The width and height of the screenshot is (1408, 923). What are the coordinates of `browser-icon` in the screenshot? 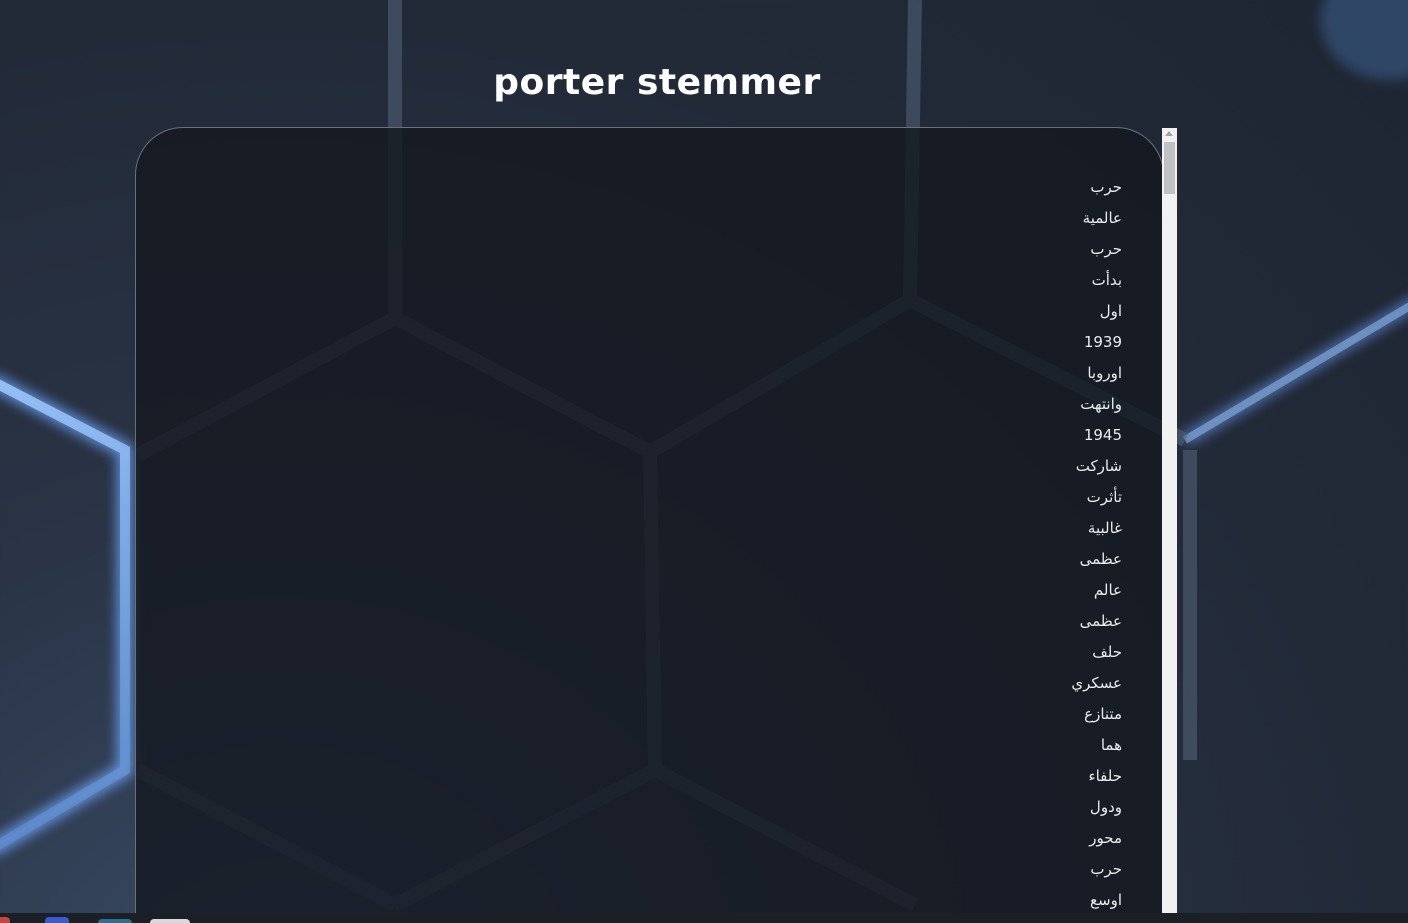 It's located at (5, 920).